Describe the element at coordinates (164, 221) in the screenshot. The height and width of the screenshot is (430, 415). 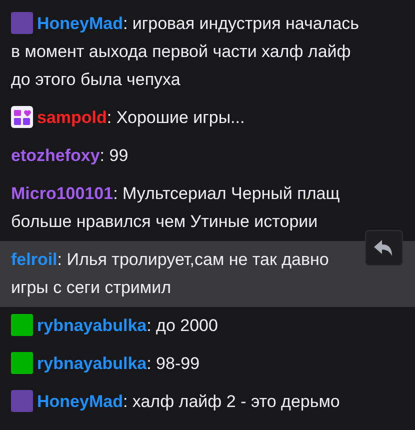
I see `message-text: больше нравился чем Утиные истории` at that location.